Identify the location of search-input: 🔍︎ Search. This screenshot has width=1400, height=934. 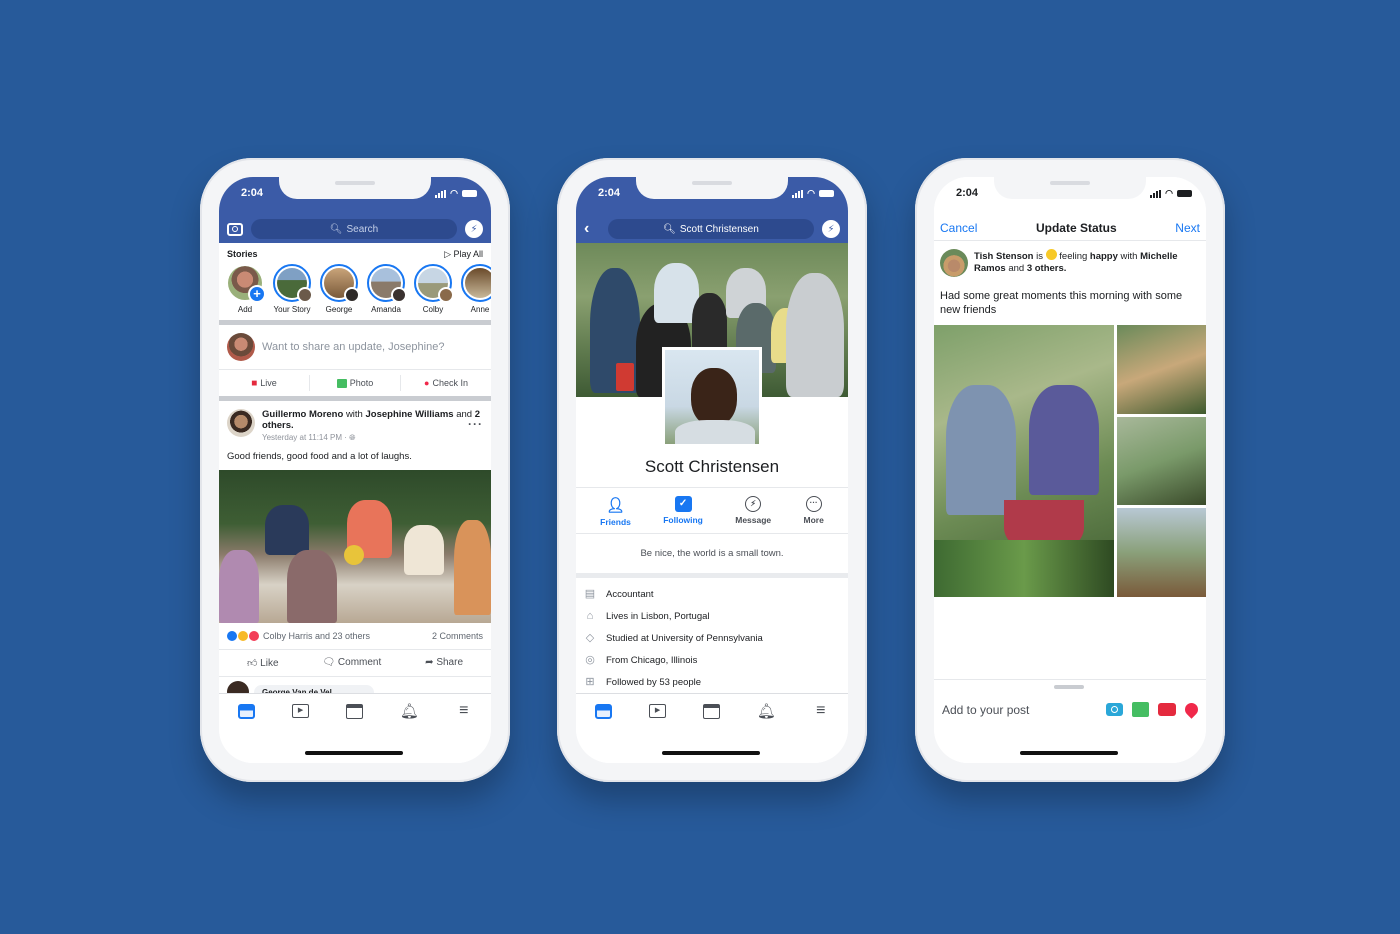
(354, 229).